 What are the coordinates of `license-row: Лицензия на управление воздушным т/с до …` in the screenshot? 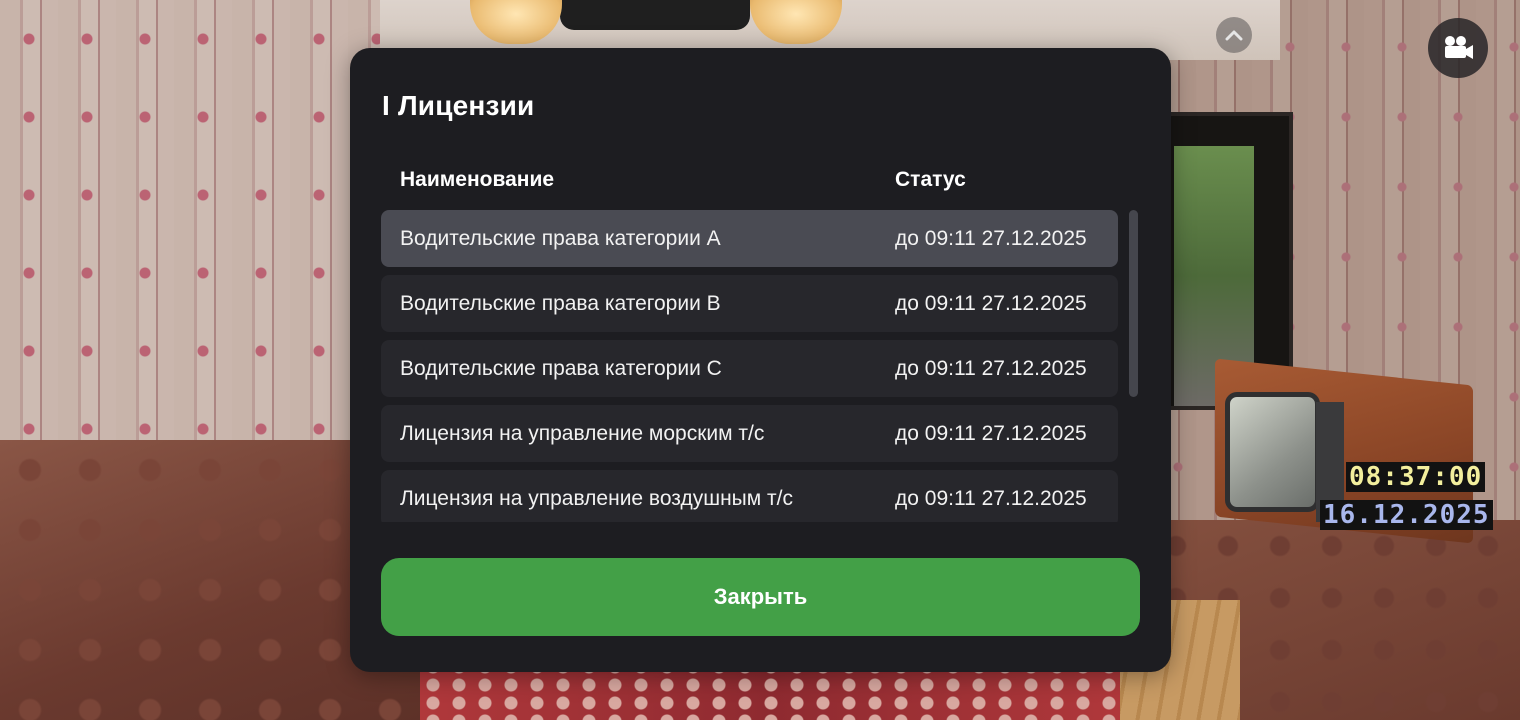 It's located at (749, 496).